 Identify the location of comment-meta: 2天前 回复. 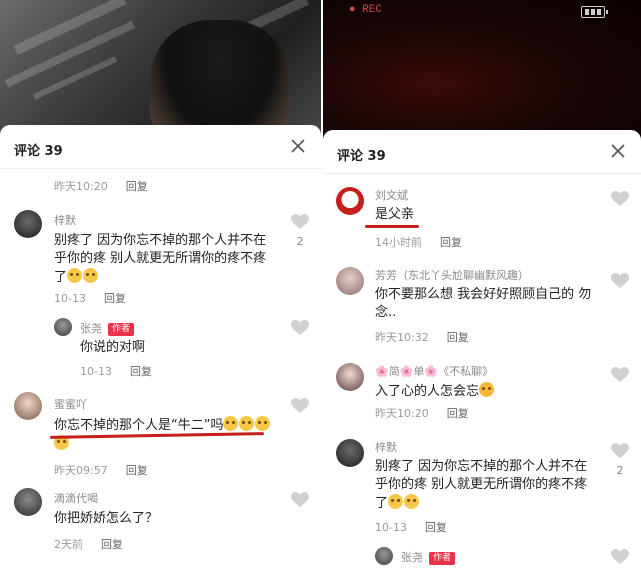
(88, 544).